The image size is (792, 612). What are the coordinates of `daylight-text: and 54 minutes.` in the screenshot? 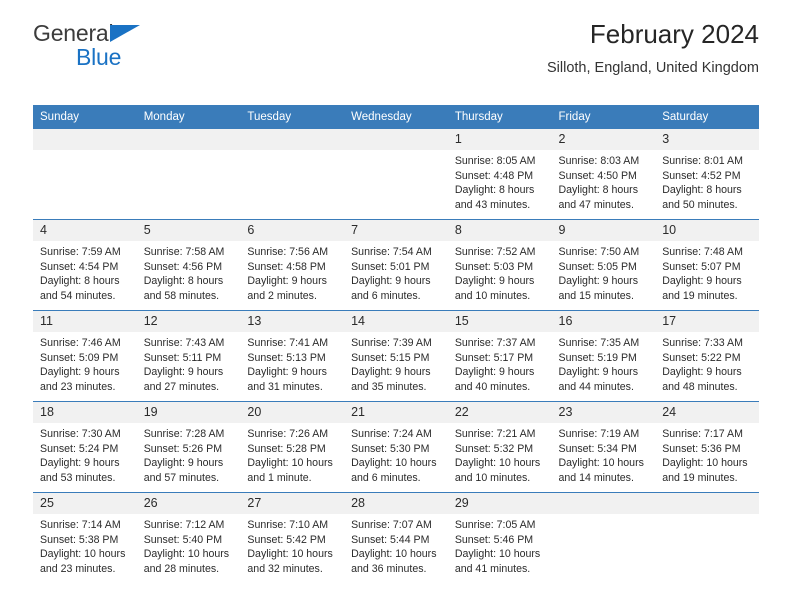 It's located at (78, 295).